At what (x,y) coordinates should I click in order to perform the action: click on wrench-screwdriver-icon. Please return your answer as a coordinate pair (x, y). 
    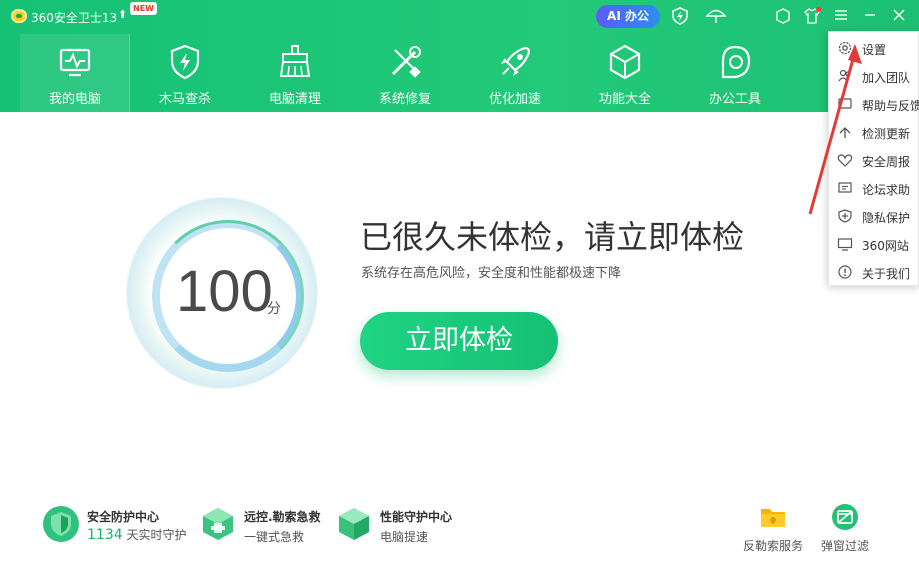
    Looking at the image, I should click on (406, 62).